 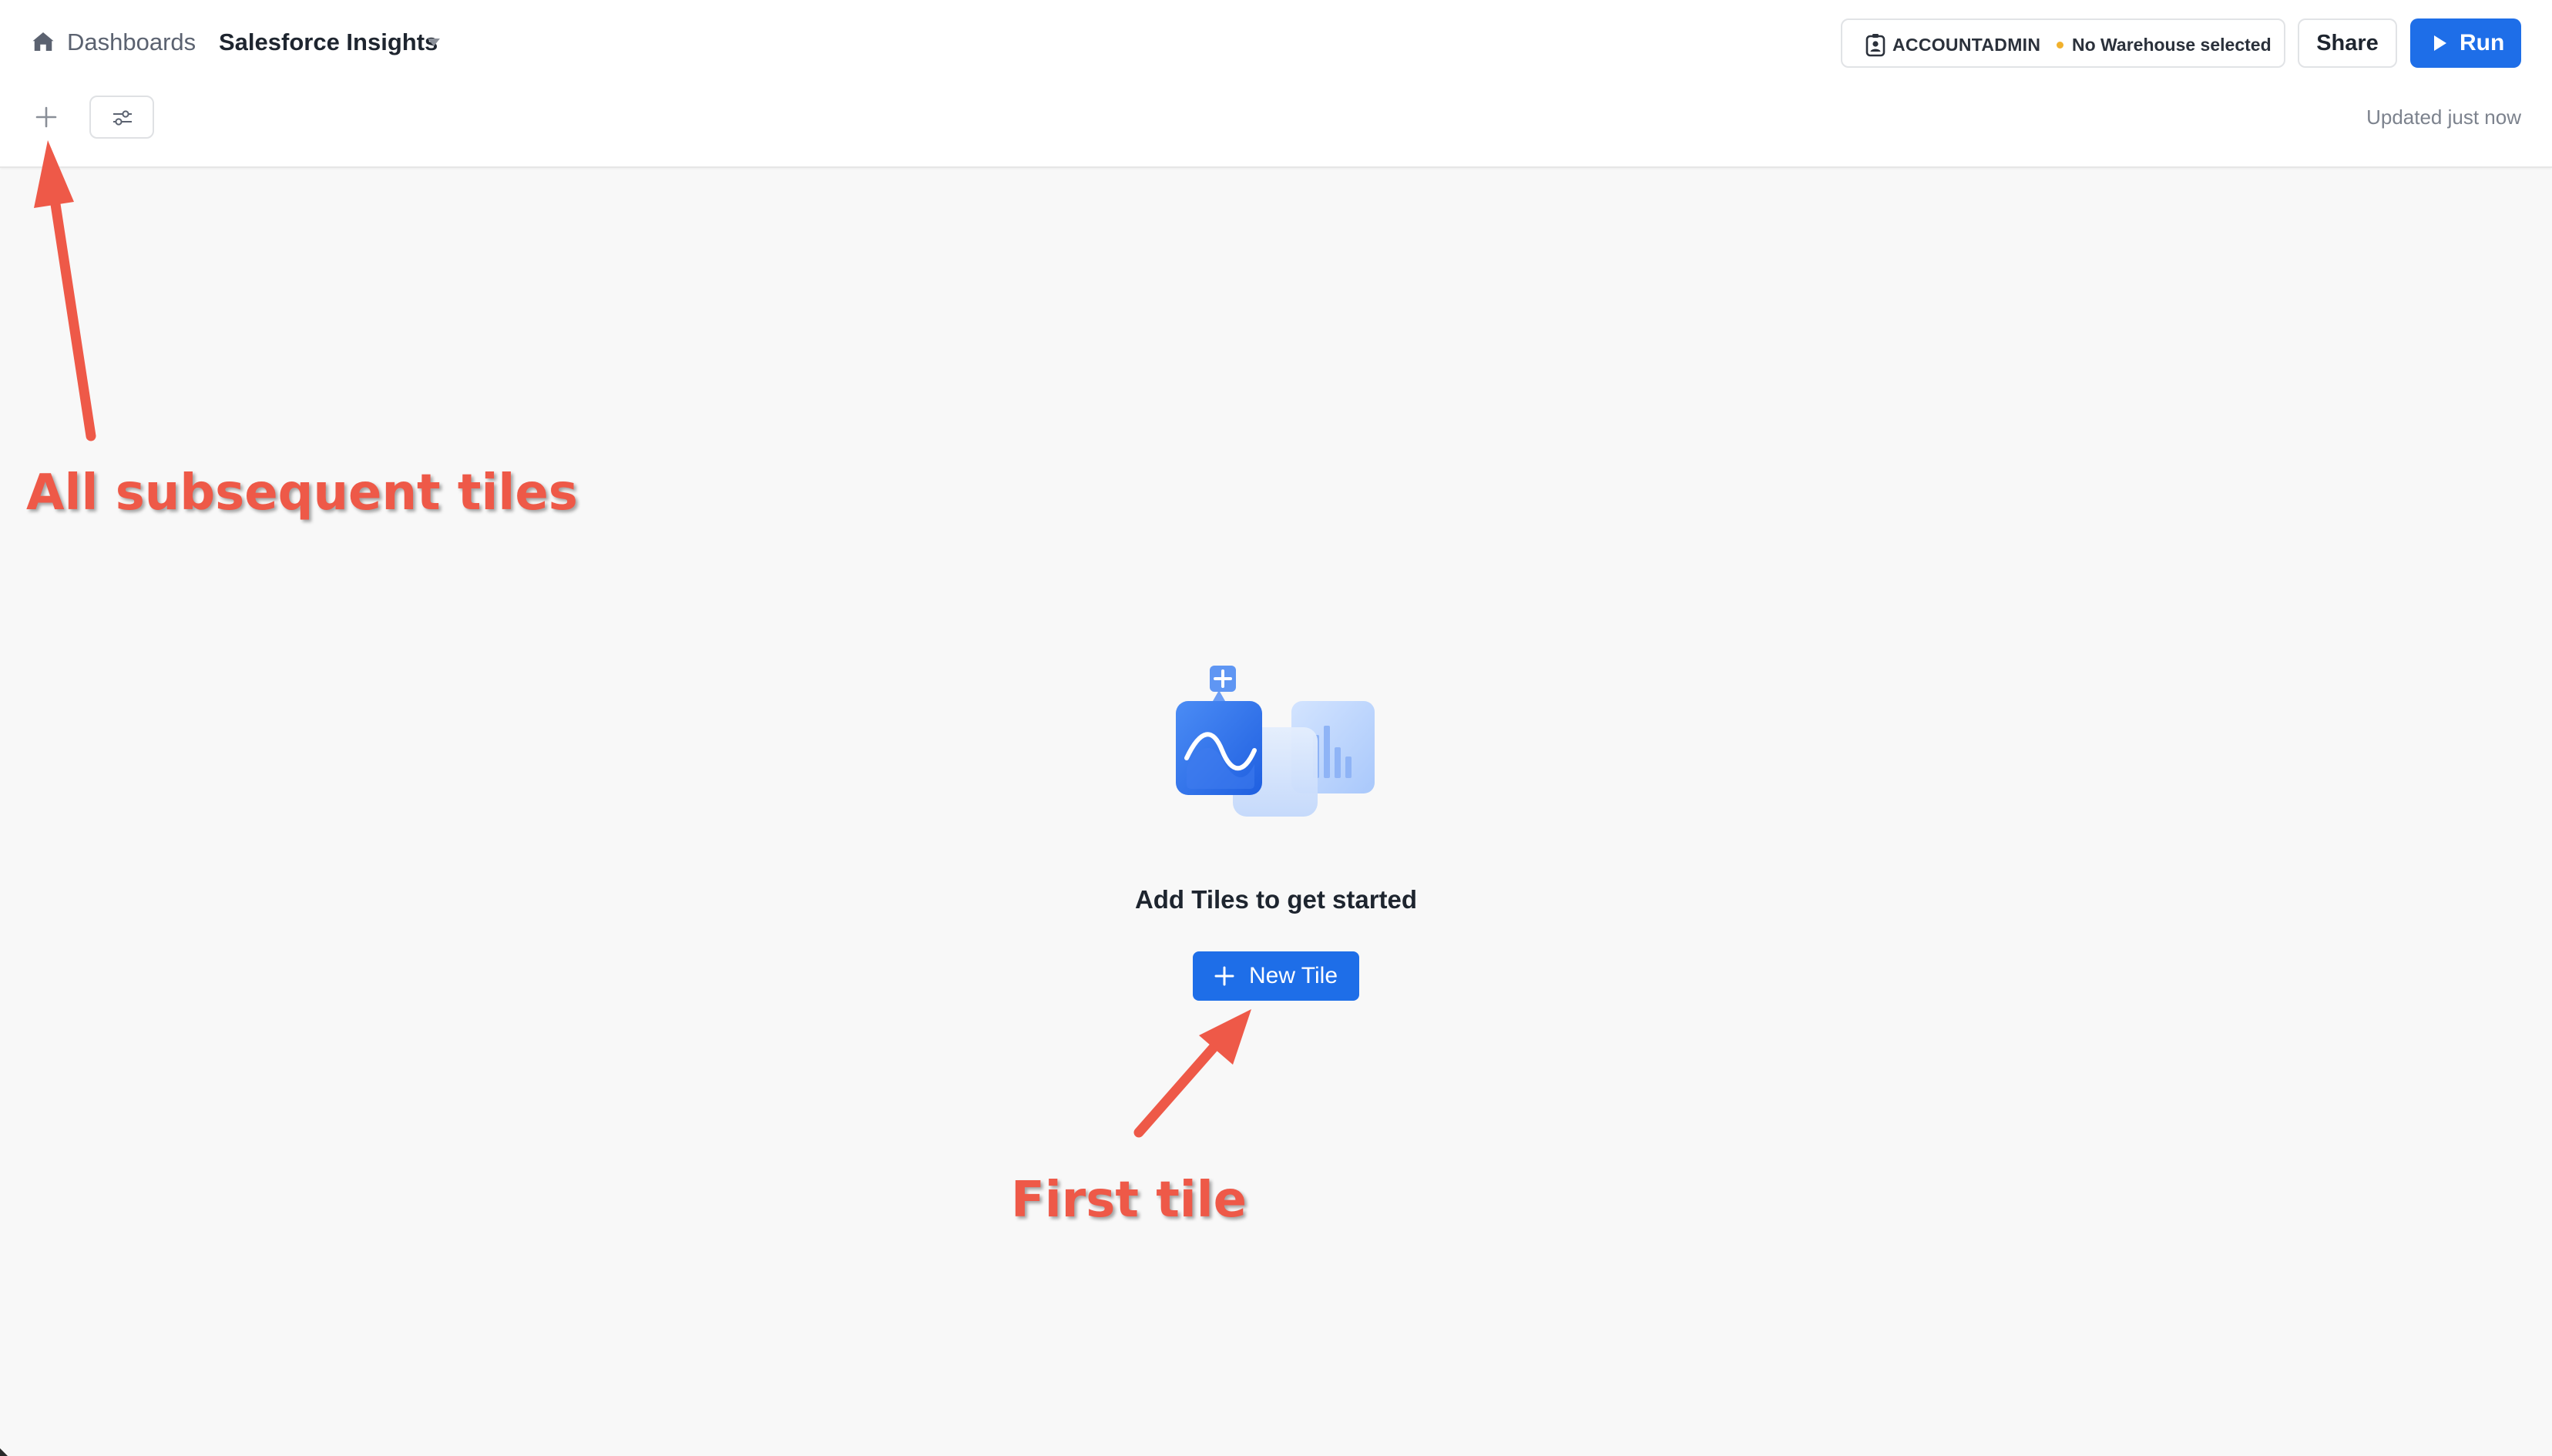 What do you see at coordinates (1129, 1200) in the screenshot?
I see `annotation-first-tile: First tile` at bounding box center [1129, 1200].